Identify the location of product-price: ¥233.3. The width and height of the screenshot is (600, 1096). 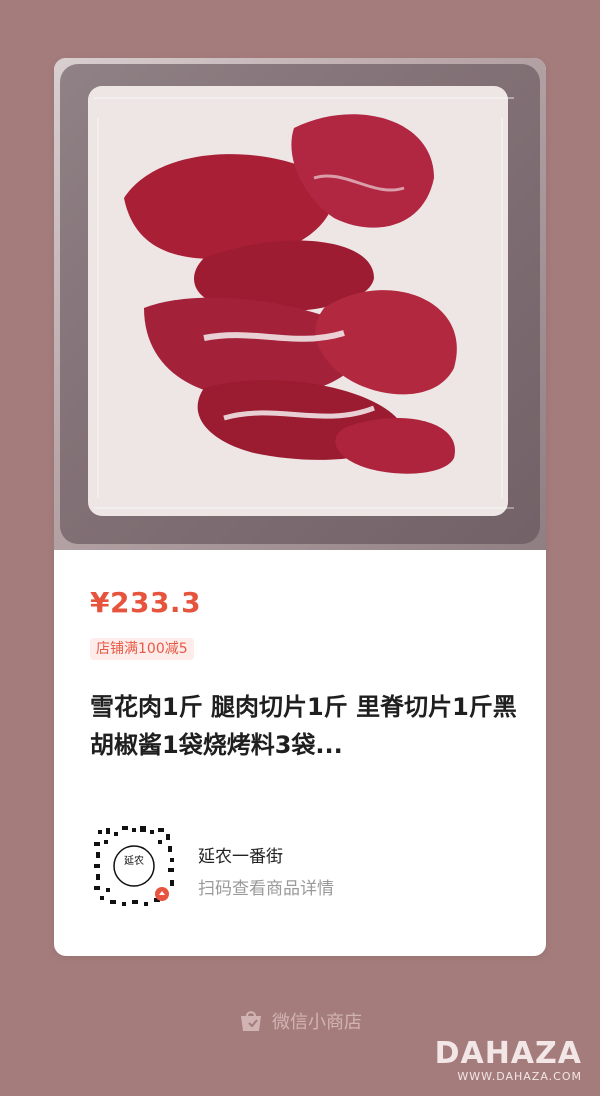
(146, 602).